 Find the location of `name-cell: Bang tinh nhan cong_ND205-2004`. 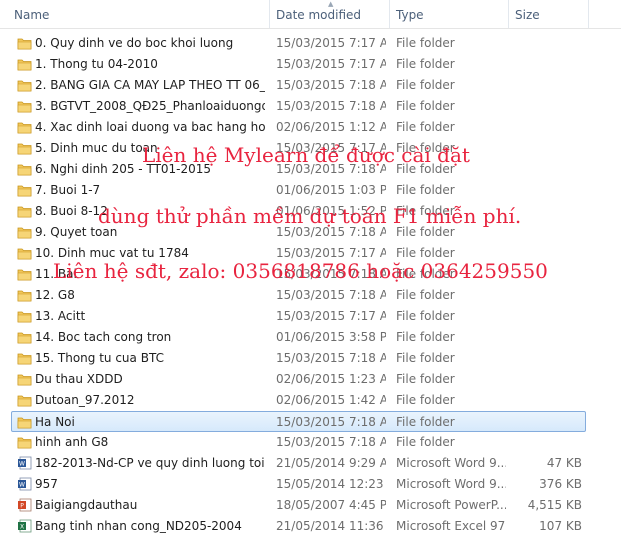

name-cell: Bang tinh nhan cong_ND205-2004 is located at coordinates (138, 526).